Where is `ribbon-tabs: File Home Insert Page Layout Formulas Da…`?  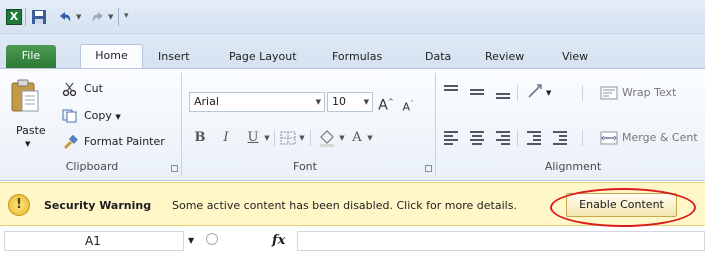
ribbon-tabs: File Home Insert Page Layout Formulas Da… is located at coordinates (352, 52).